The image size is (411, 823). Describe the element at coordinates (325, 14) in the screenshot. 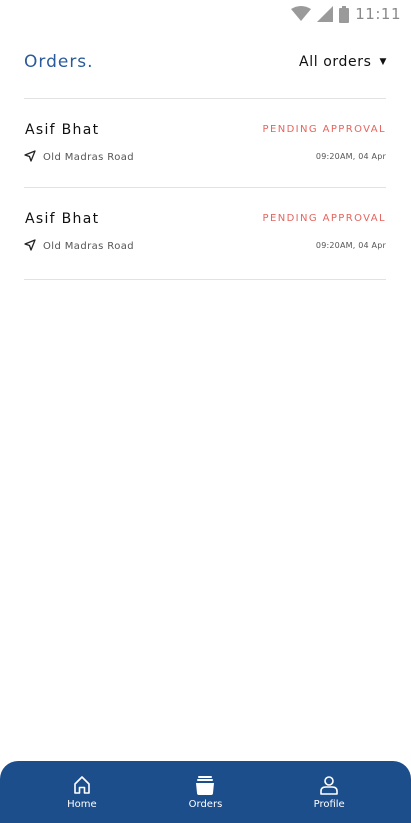

I see `signal-icon` at that location.